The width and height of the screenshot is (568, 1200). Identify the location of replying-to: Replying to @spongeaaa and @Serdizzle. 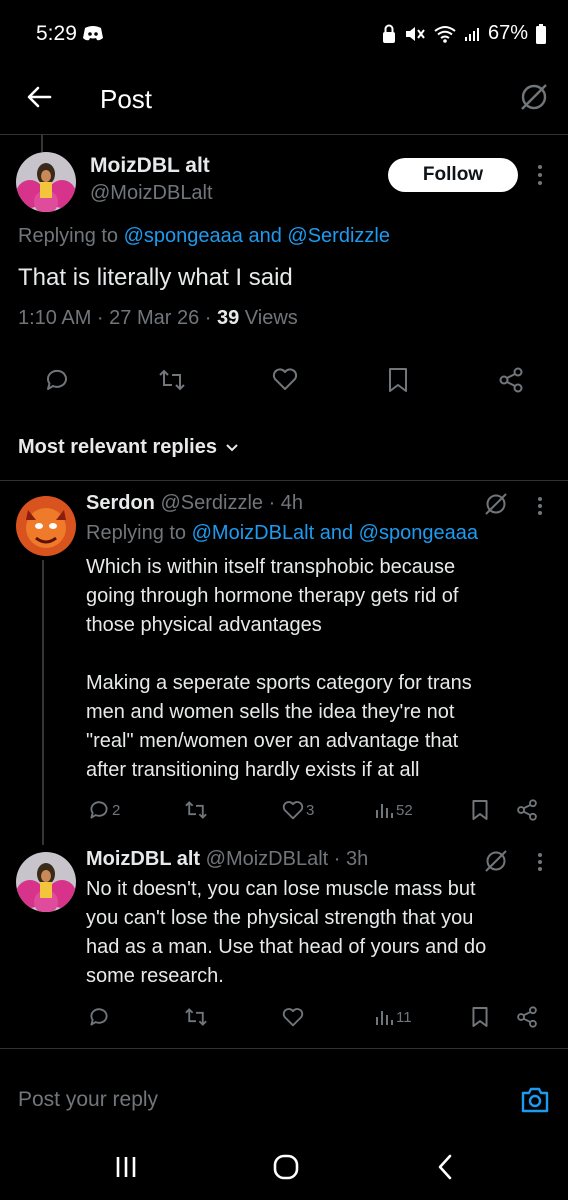
(204, 236).